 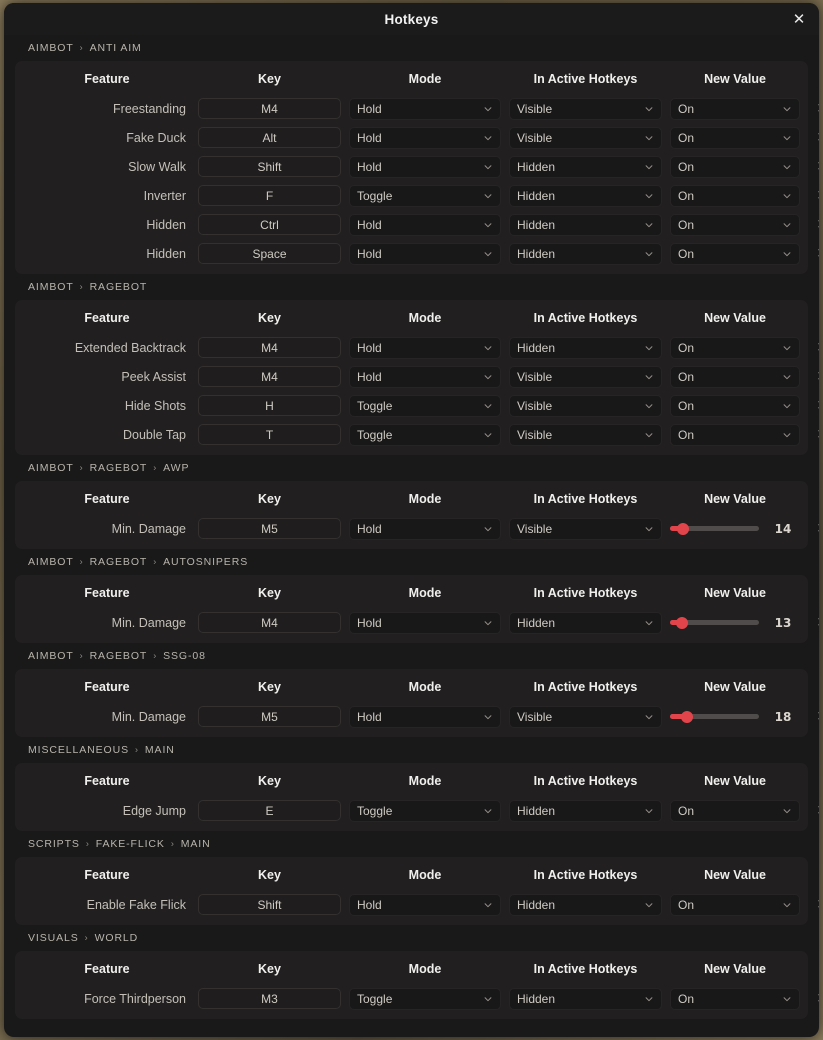 I want to click on breadcrumb-item: SSG-08, so click(x=184, y=656).